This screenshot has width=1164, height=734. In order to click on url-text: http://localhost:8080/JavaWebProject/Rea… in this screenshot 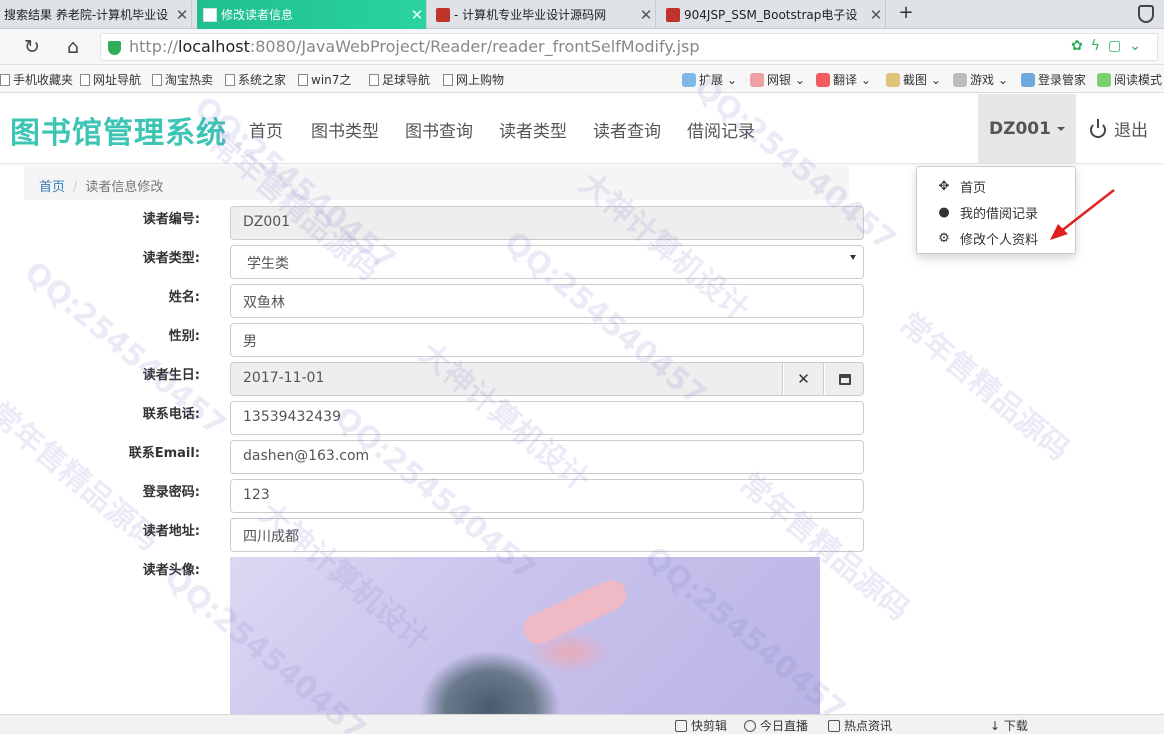, I will do `click(414, 46)`.